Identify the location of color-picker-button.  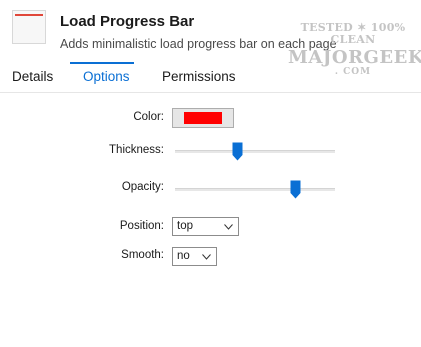
(203, 118).